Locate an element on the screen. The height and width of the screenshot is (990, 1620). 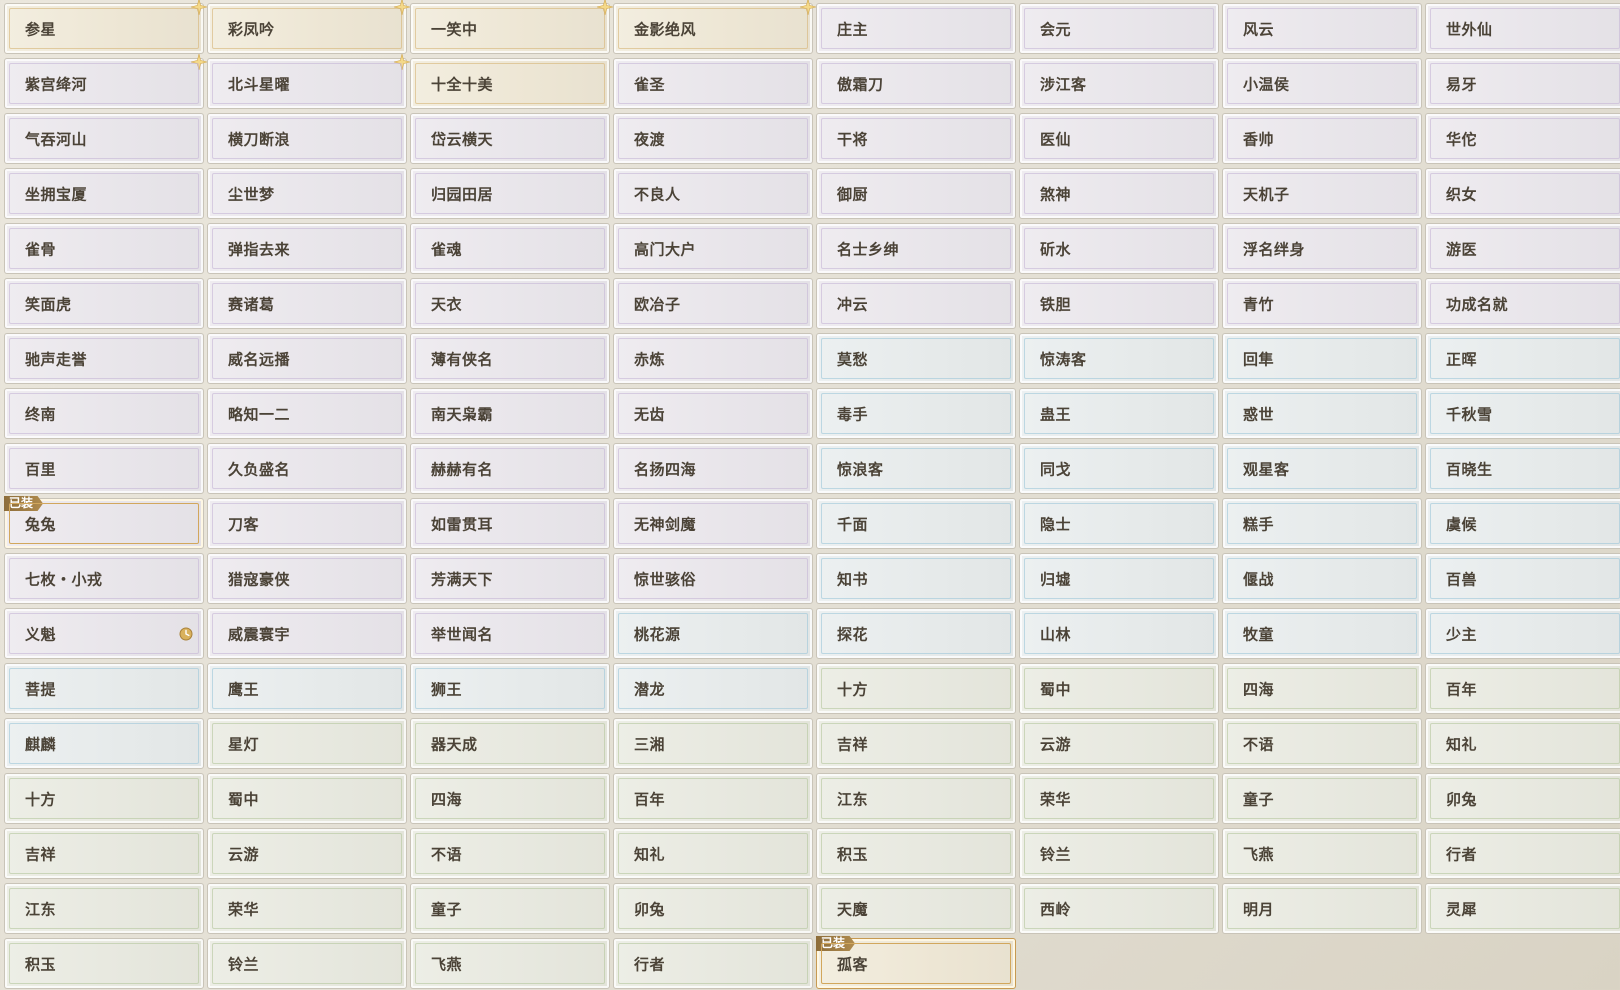
title-card: 铃兰 is located at coordinates (1119, 853).